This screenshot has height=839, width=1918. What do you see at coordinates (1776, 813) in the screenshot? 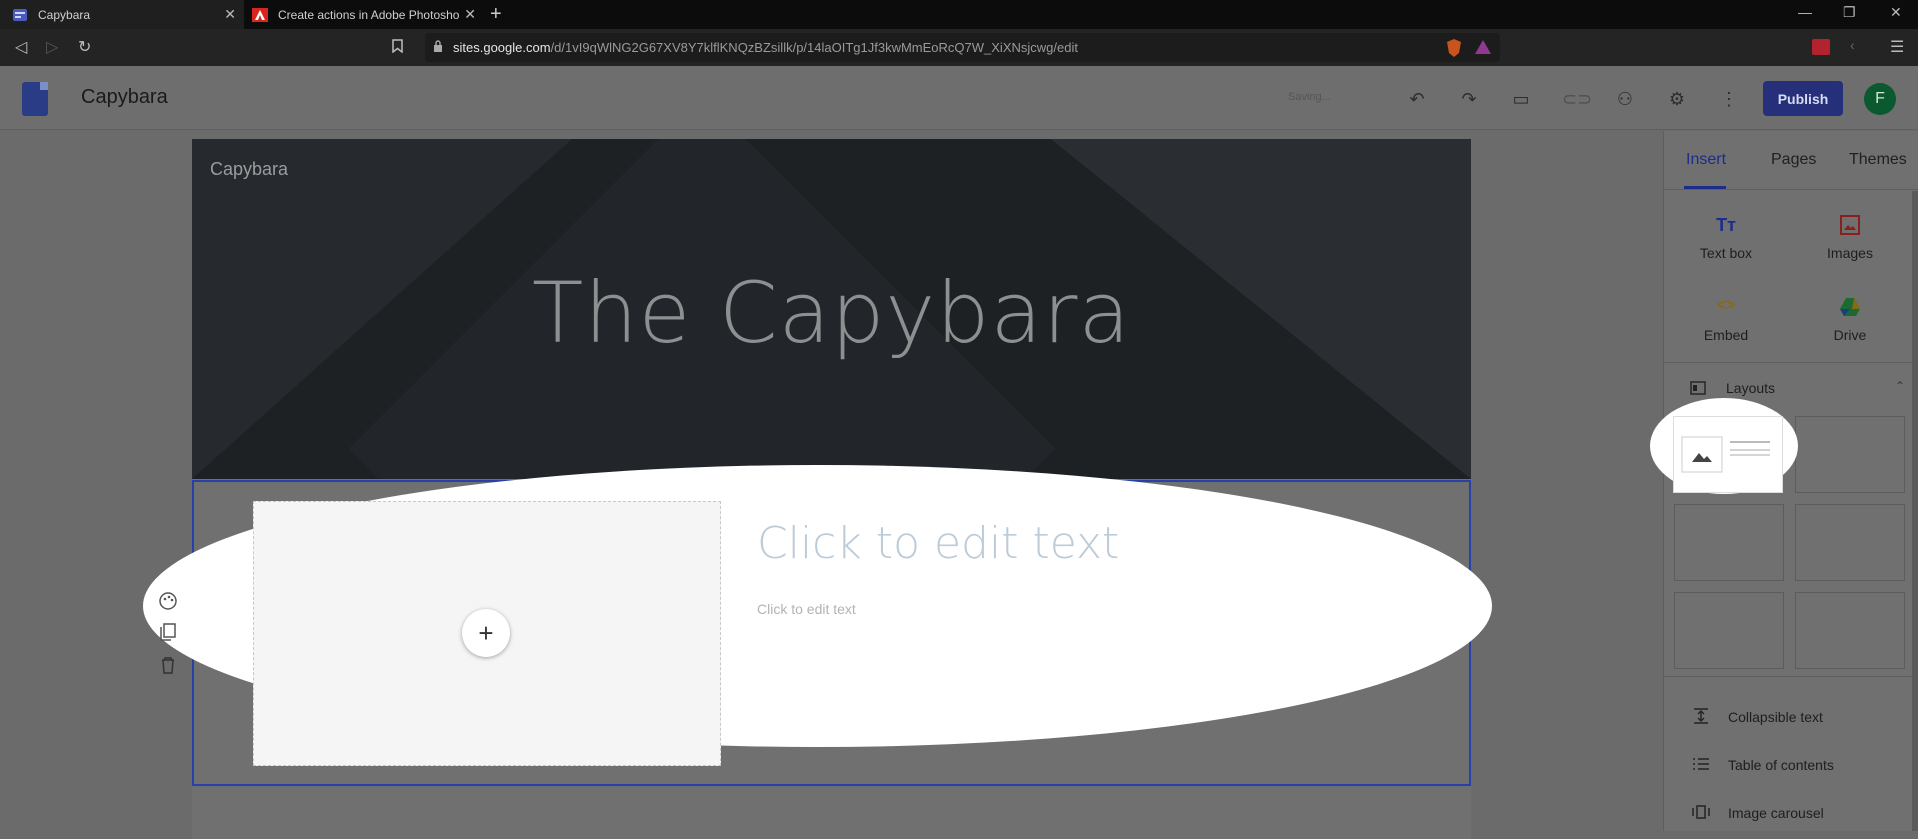
I see `insert-image-carousel: Image carousel` at bounding box center [1776, 813].